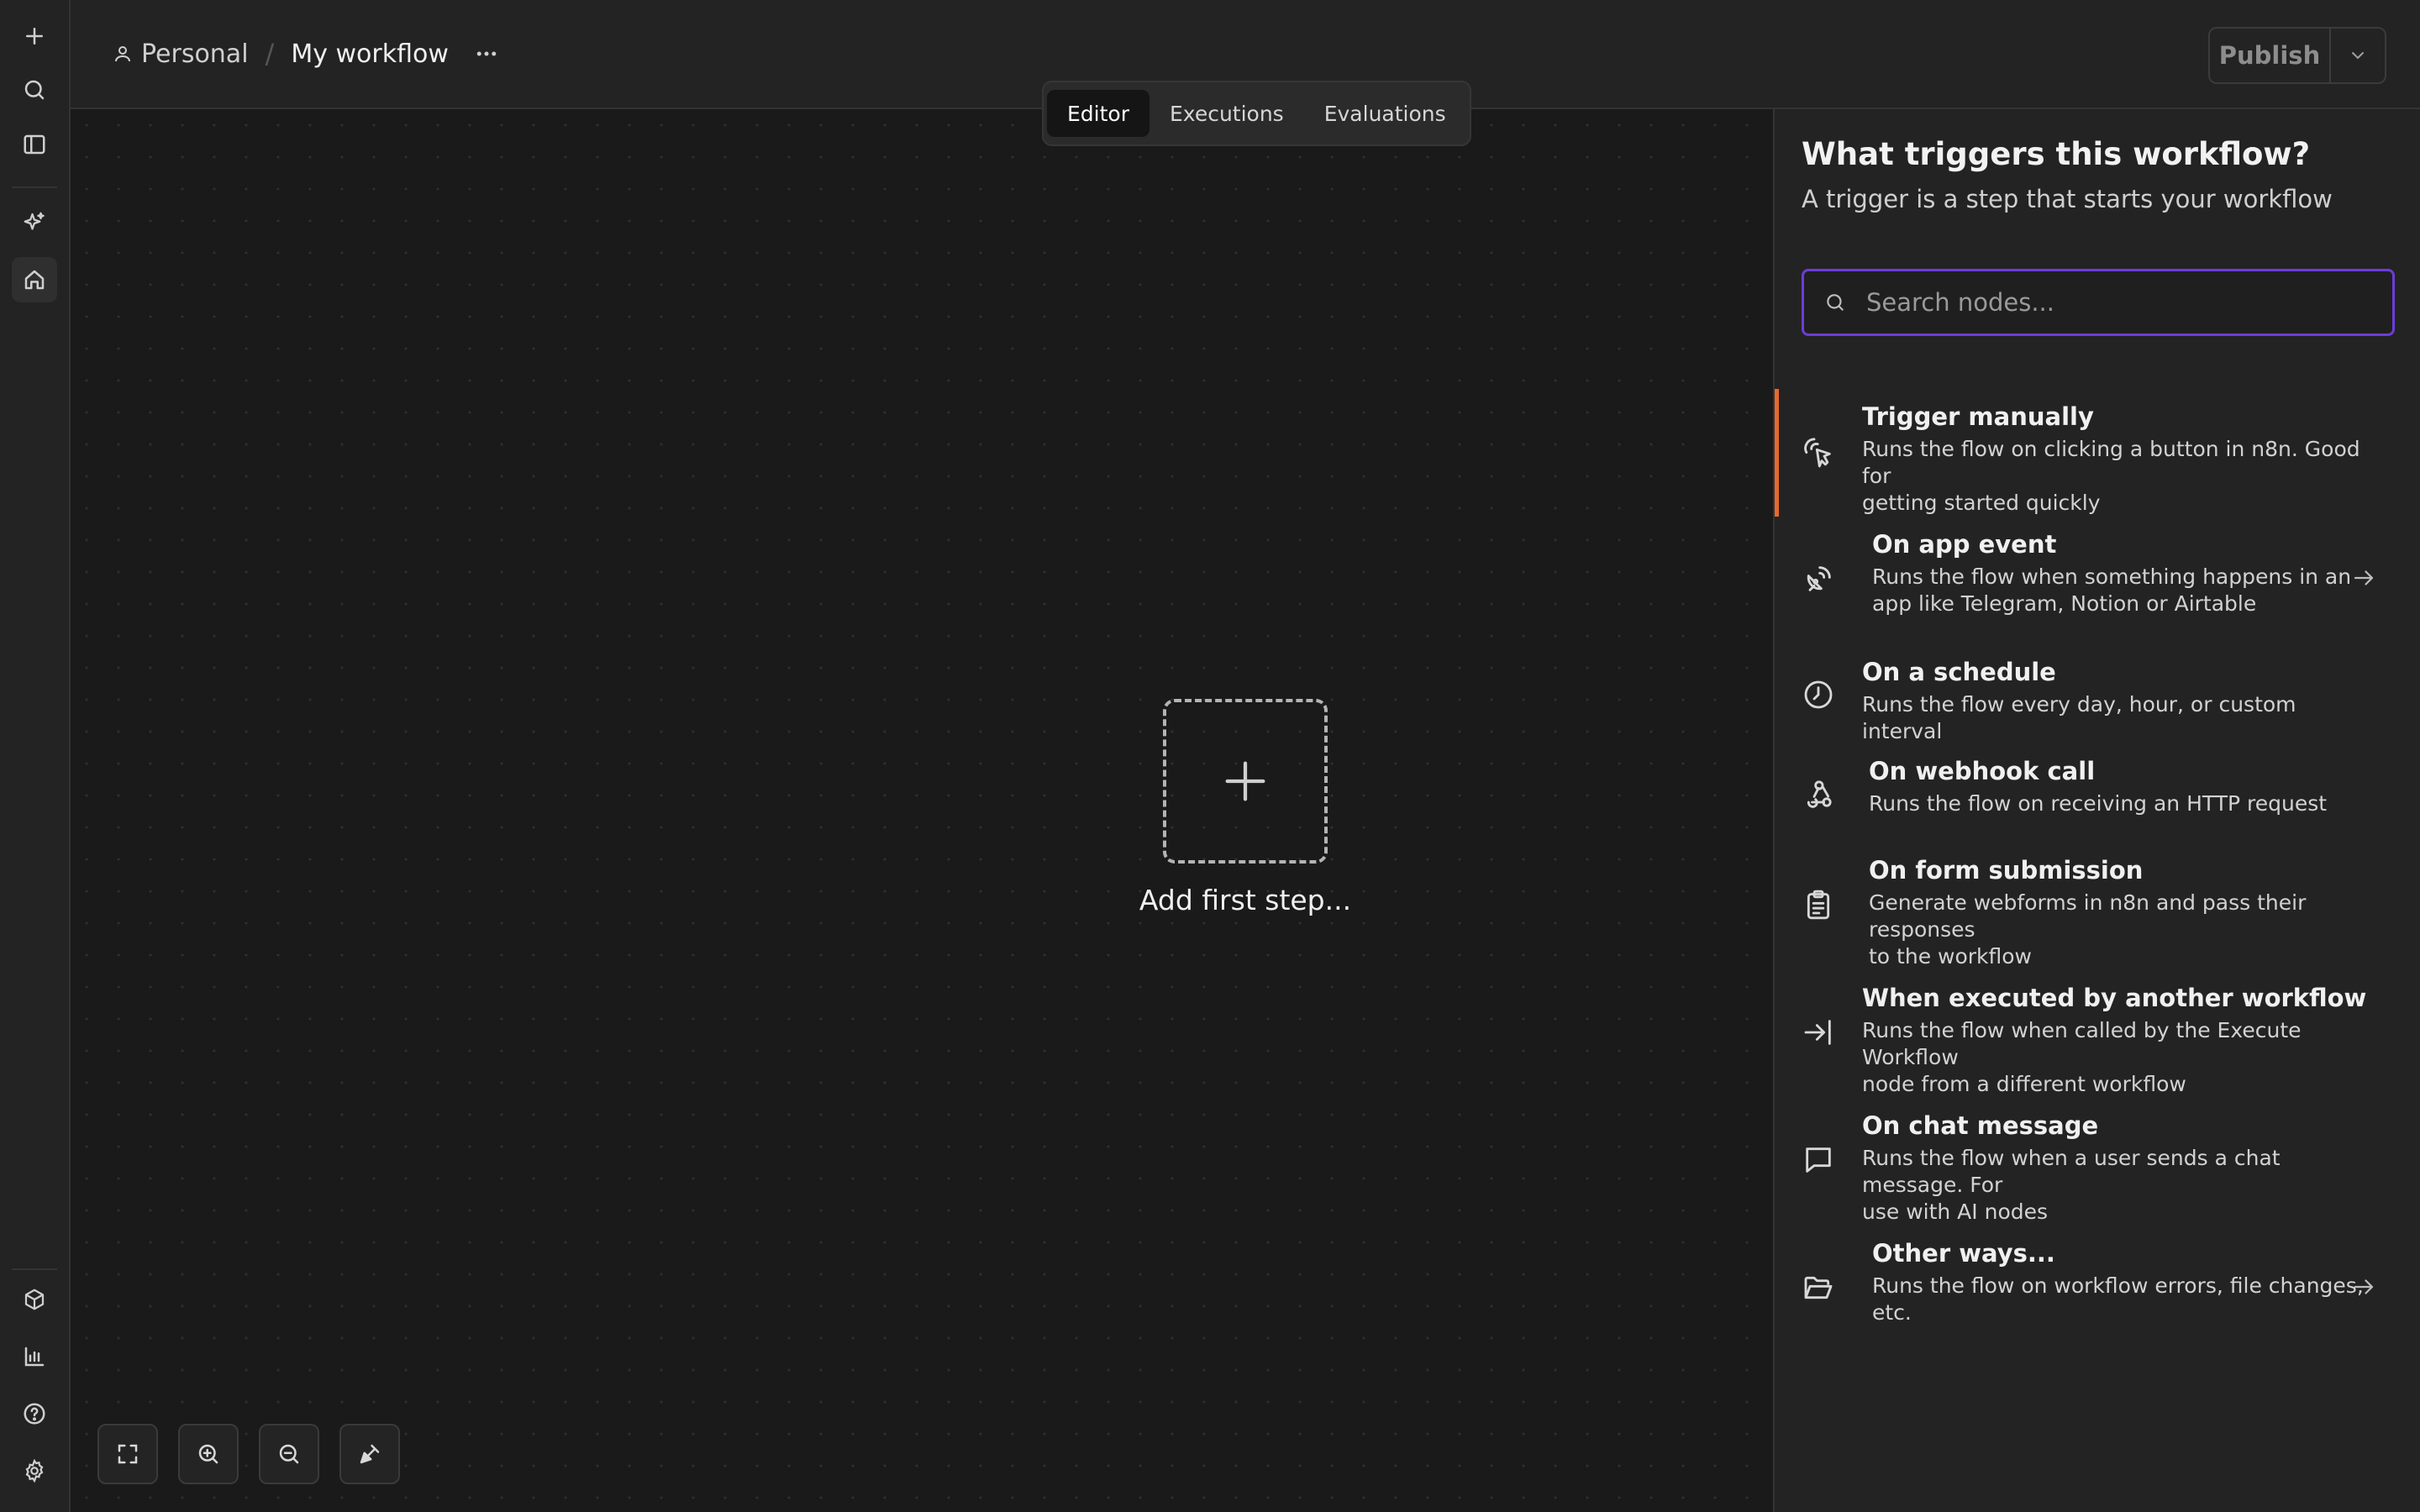 The width and height of the screenshot is (2420, 1512). Describe the element at coordinates (34, 144) in the screenshot. I see `sidebar-toggle-icon` at that location.